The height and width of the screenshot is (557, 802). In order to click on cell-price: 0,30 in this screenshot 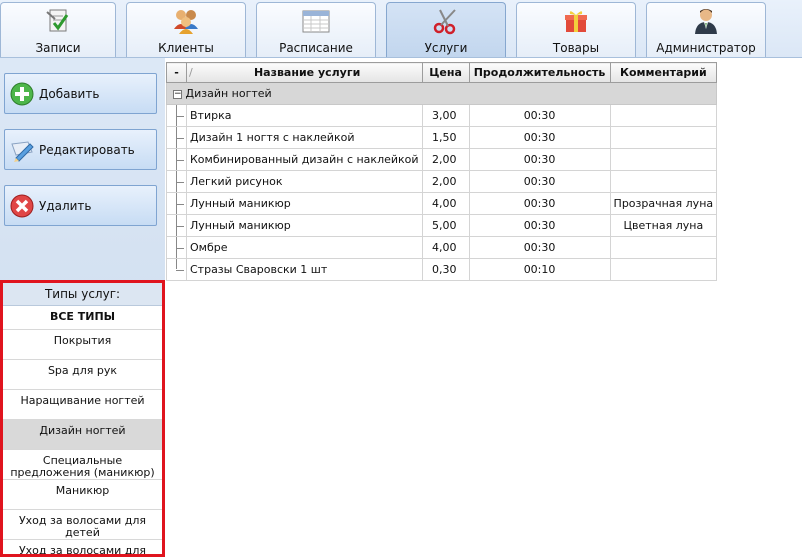, I will do `click(445, 269)`.